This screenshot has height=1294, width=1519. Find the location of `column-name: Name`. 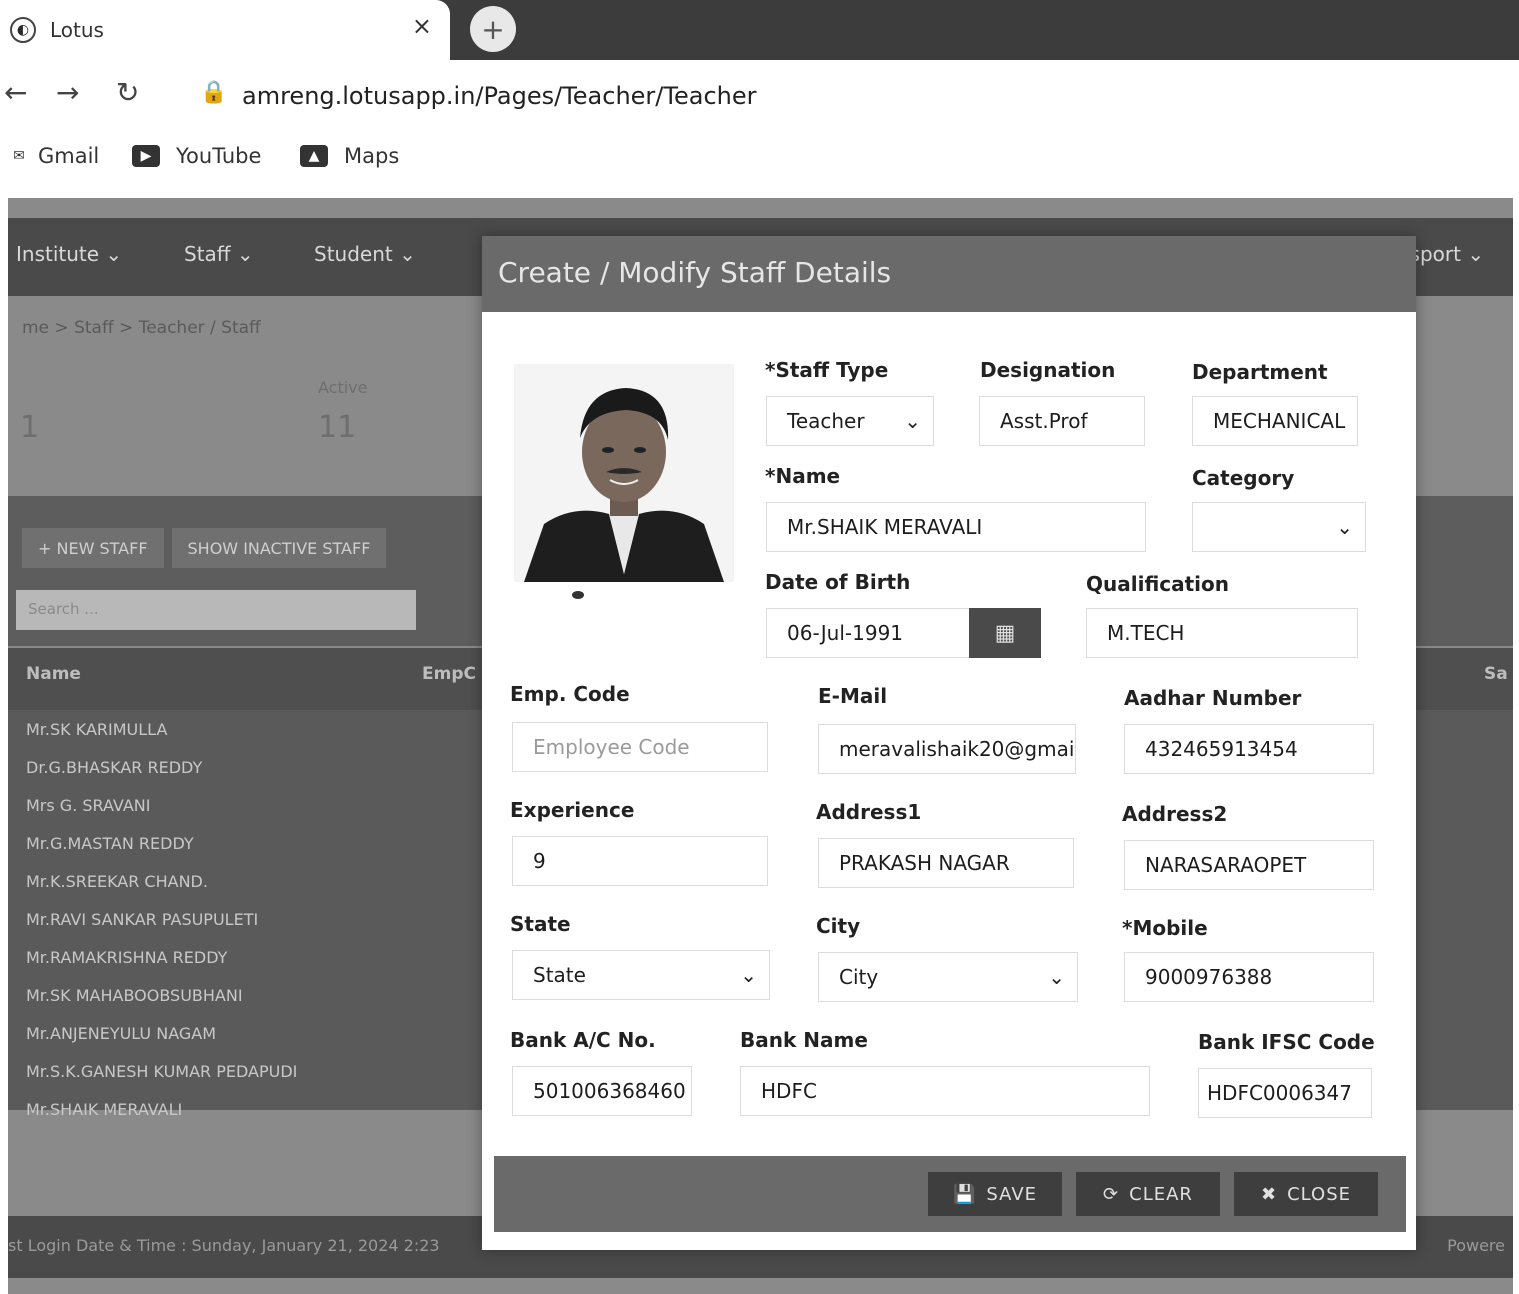

column-name: Name is located at coordinates (53, 674).